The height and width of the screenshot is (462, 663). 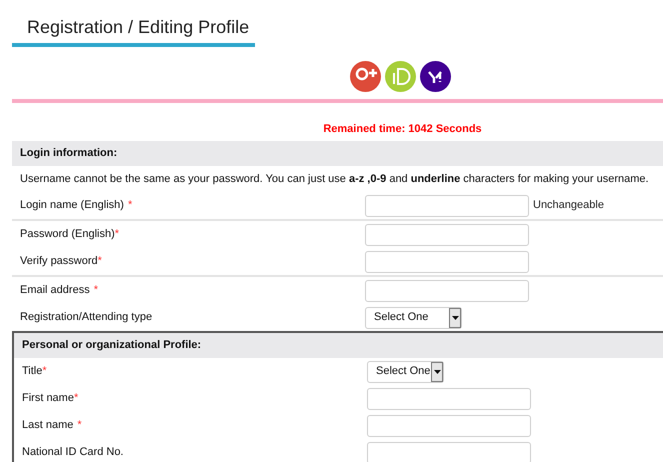 What do you see at coordinates (112, 346) in the screenshot?
I see `section-heading: Personal or organizational Profile:` at bounding box center [112, 346].